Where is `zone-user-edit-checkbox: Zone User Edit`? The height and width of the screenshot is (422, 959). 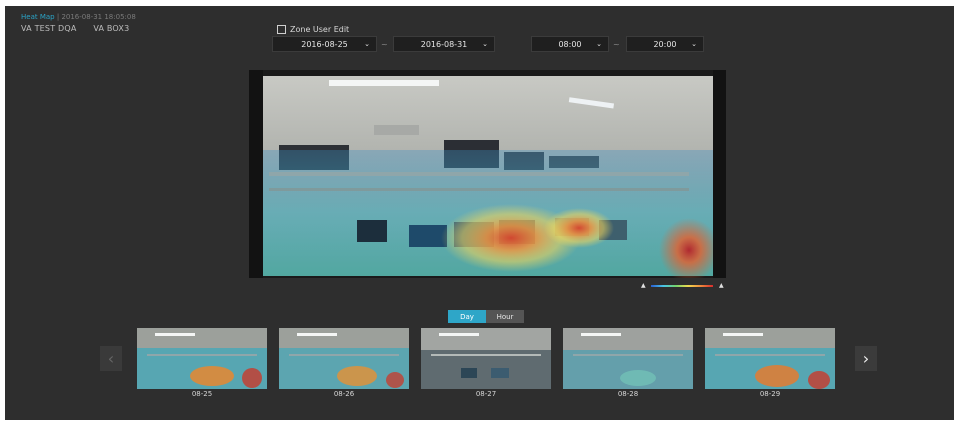 zone-user-edit-checkbox: Zone User Edit is located at coordinates (313, 29).